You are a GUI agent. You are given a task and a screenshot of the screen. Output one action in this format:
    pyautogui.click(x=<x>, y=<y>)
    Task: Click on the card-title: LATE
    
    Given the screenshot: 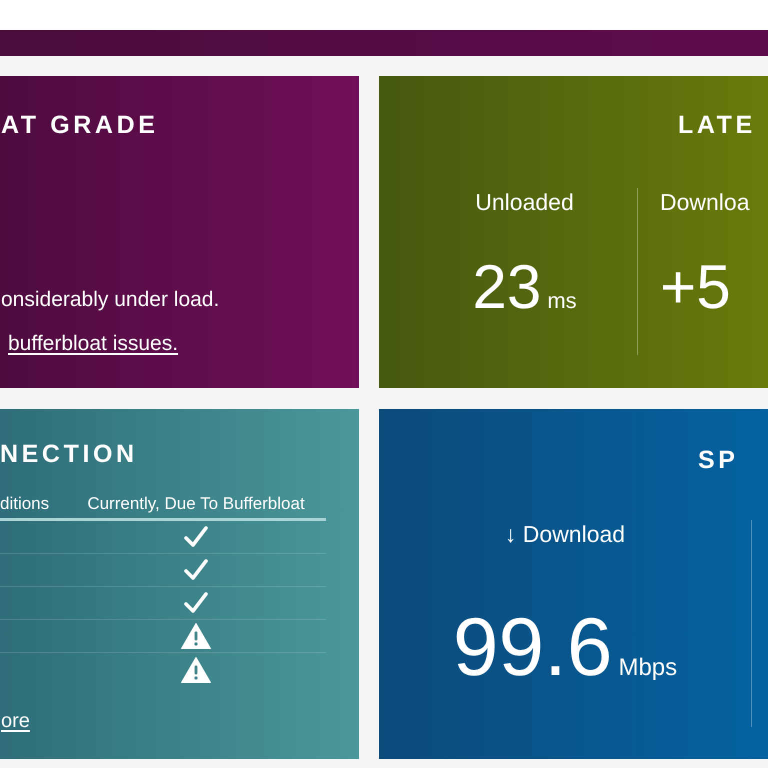 What is the action you would take?
    pyautogui.click(x=717, y=125)
    